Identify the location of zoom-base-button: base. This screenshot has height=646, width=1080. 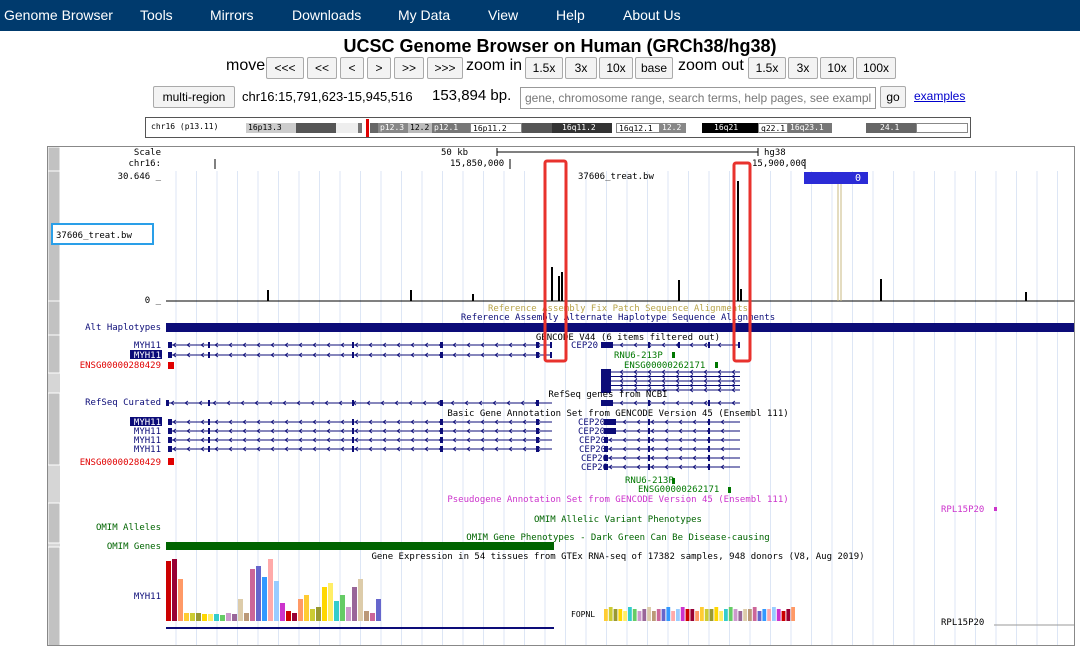
(654, 68).